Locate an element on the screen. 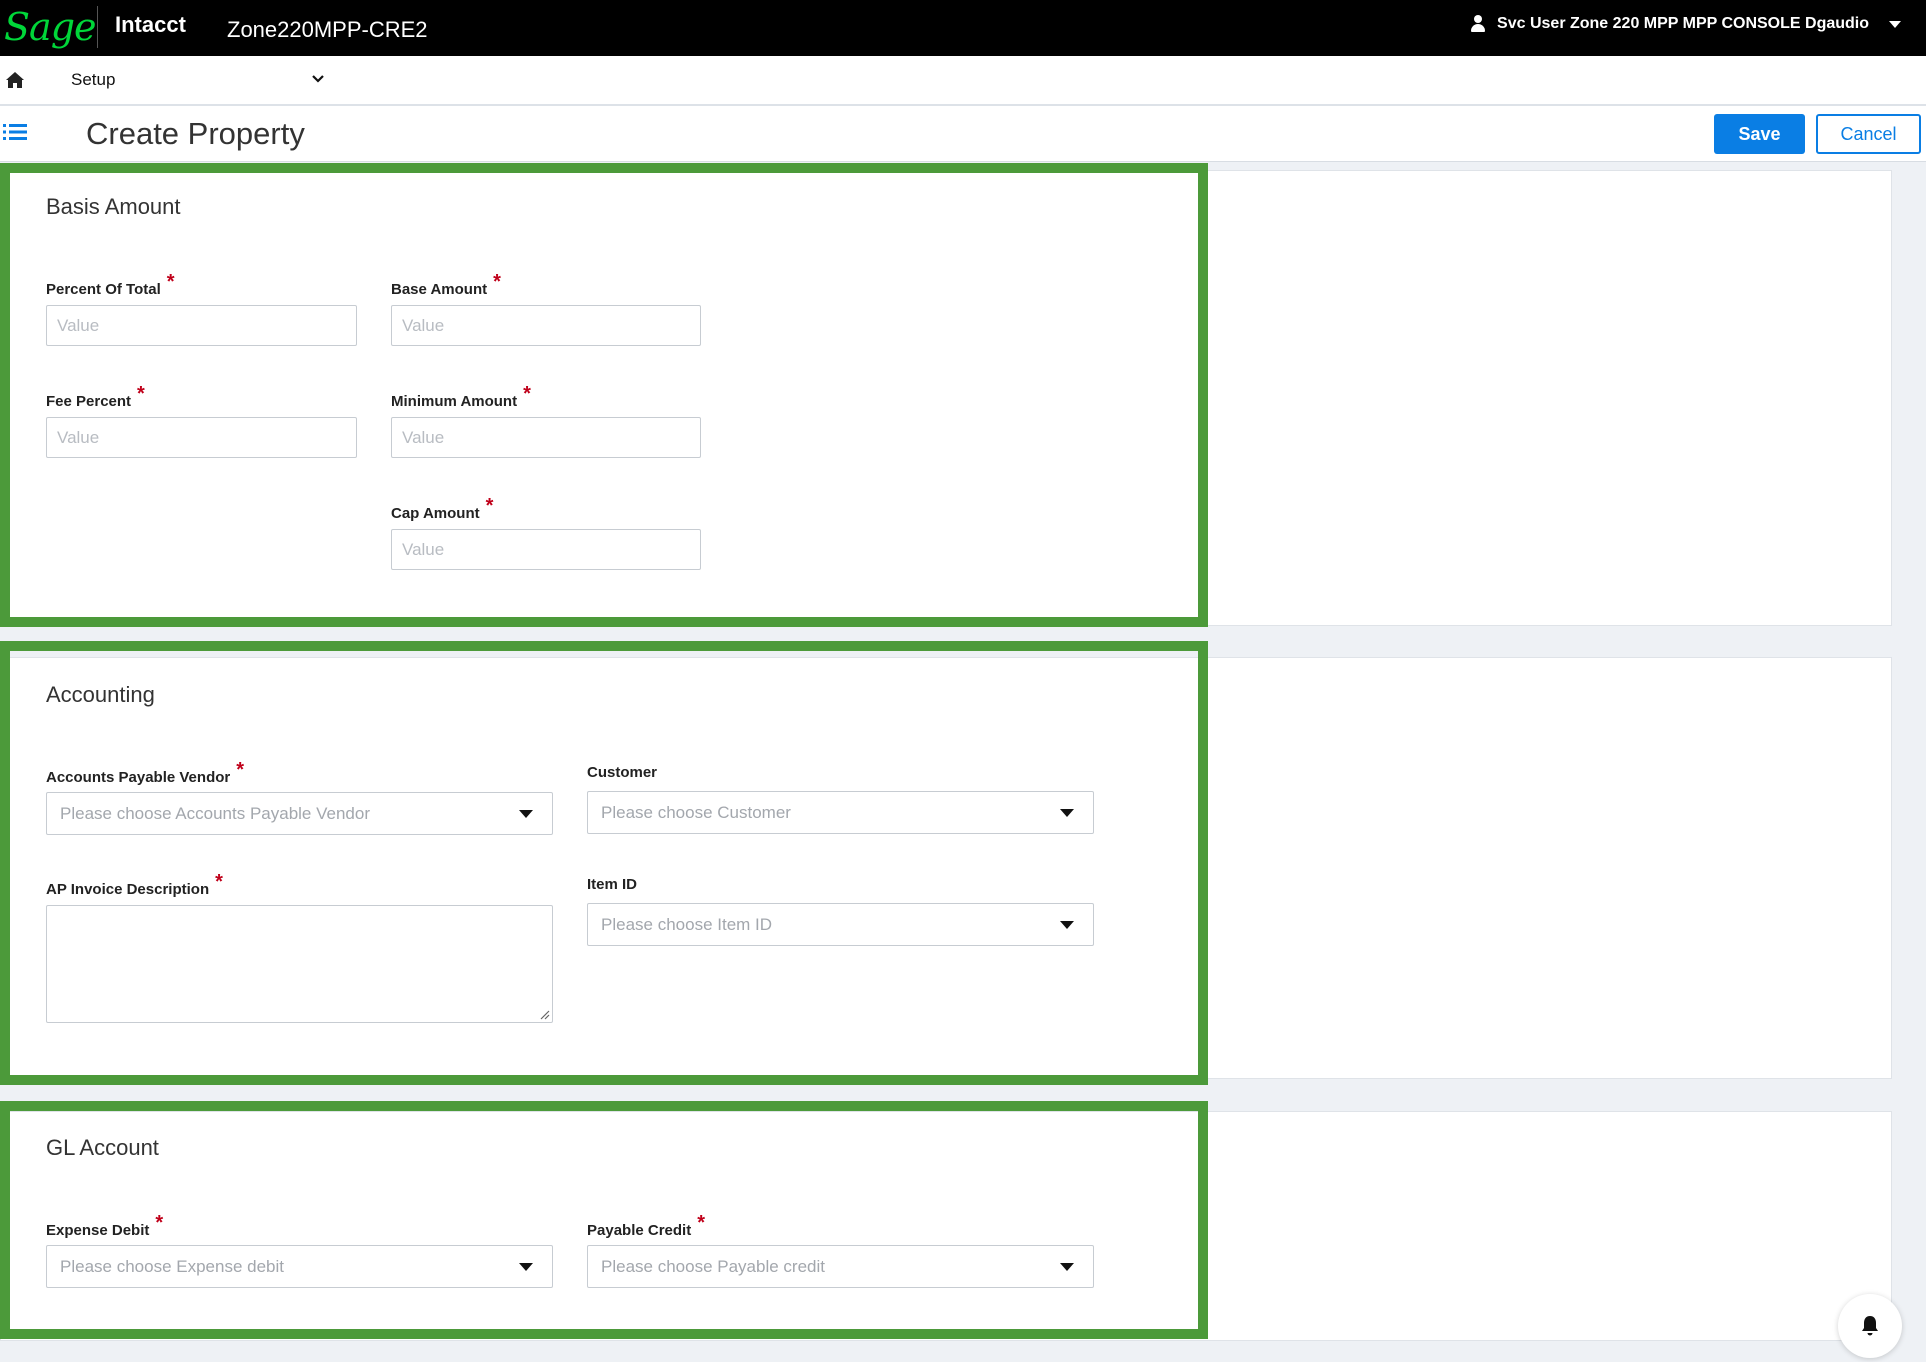  setup-menu-label: Setup is located at coordinates (93, 79).